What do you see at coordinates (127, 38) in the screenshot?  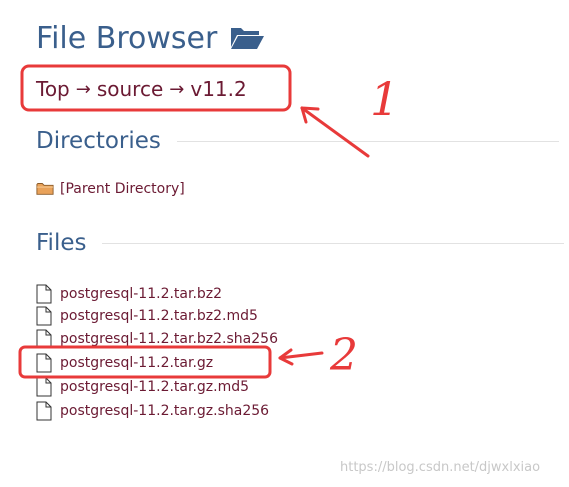 I see `page-title-text: File Browser` at bounding box center [127, 38].